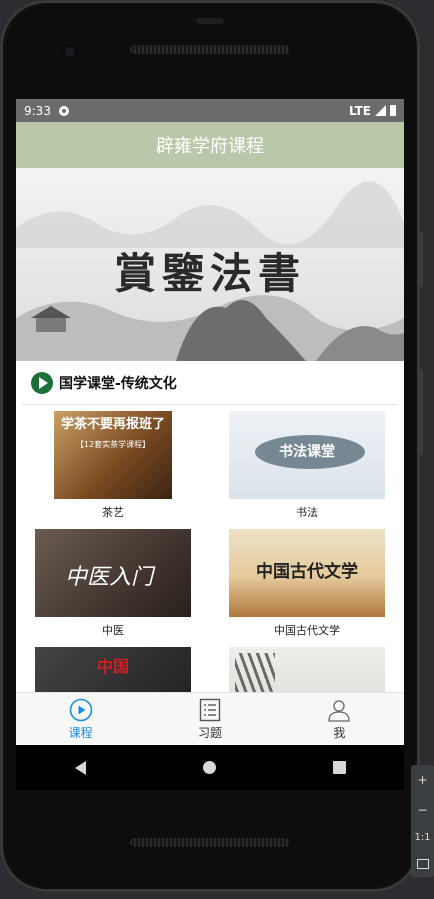 Image resolution: width=434 pixels, height=899 pixels. Describe the element at coordinates (307, 512) in the screenshot. I see `course-label: 书法` at that location.